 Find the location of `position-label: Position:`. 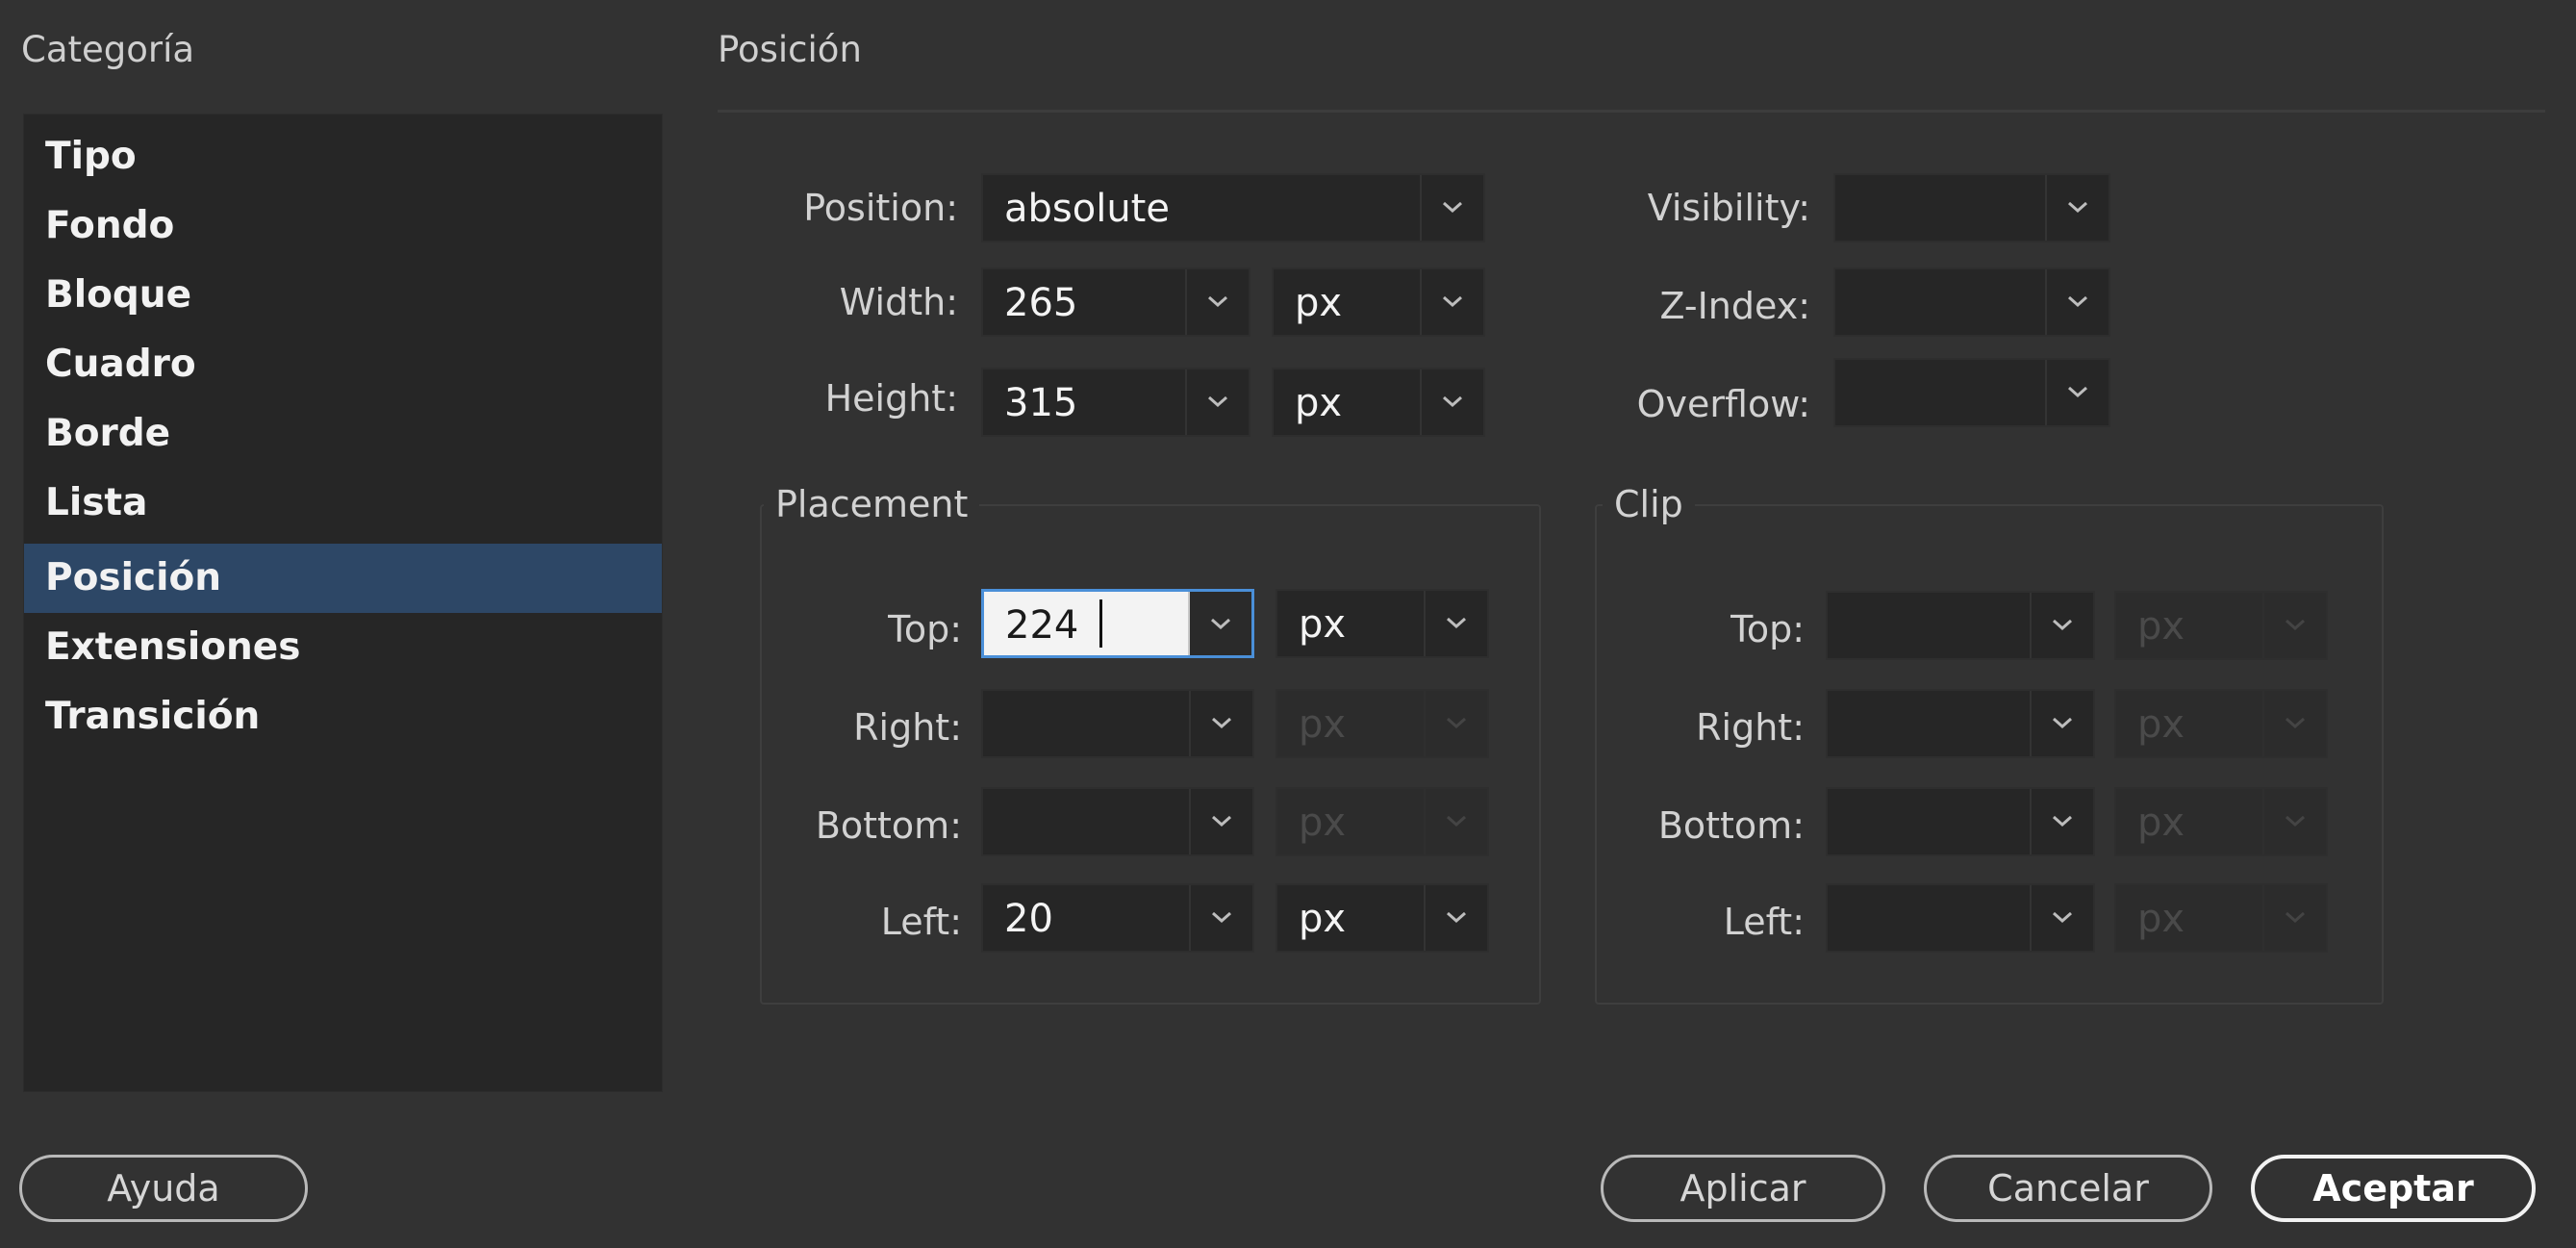

position-label: Position: is located at coordinates (881, 208).